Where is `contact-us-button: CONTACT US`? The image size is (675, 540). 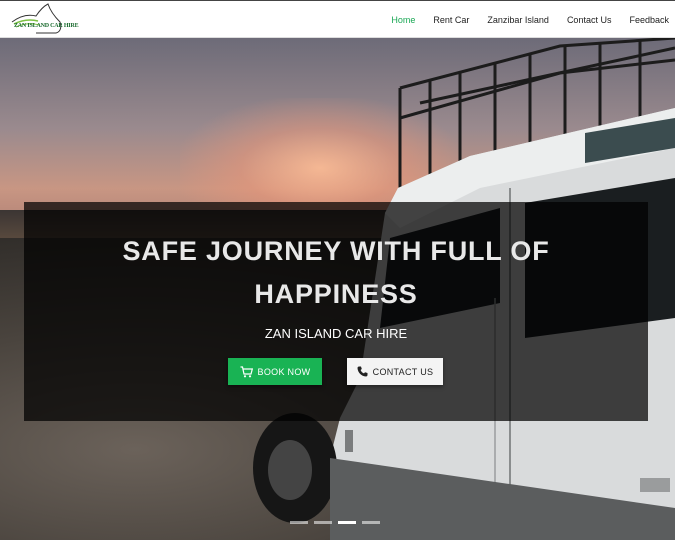
contact-us-button: CONTACT US is located at coordinates (395, 371).